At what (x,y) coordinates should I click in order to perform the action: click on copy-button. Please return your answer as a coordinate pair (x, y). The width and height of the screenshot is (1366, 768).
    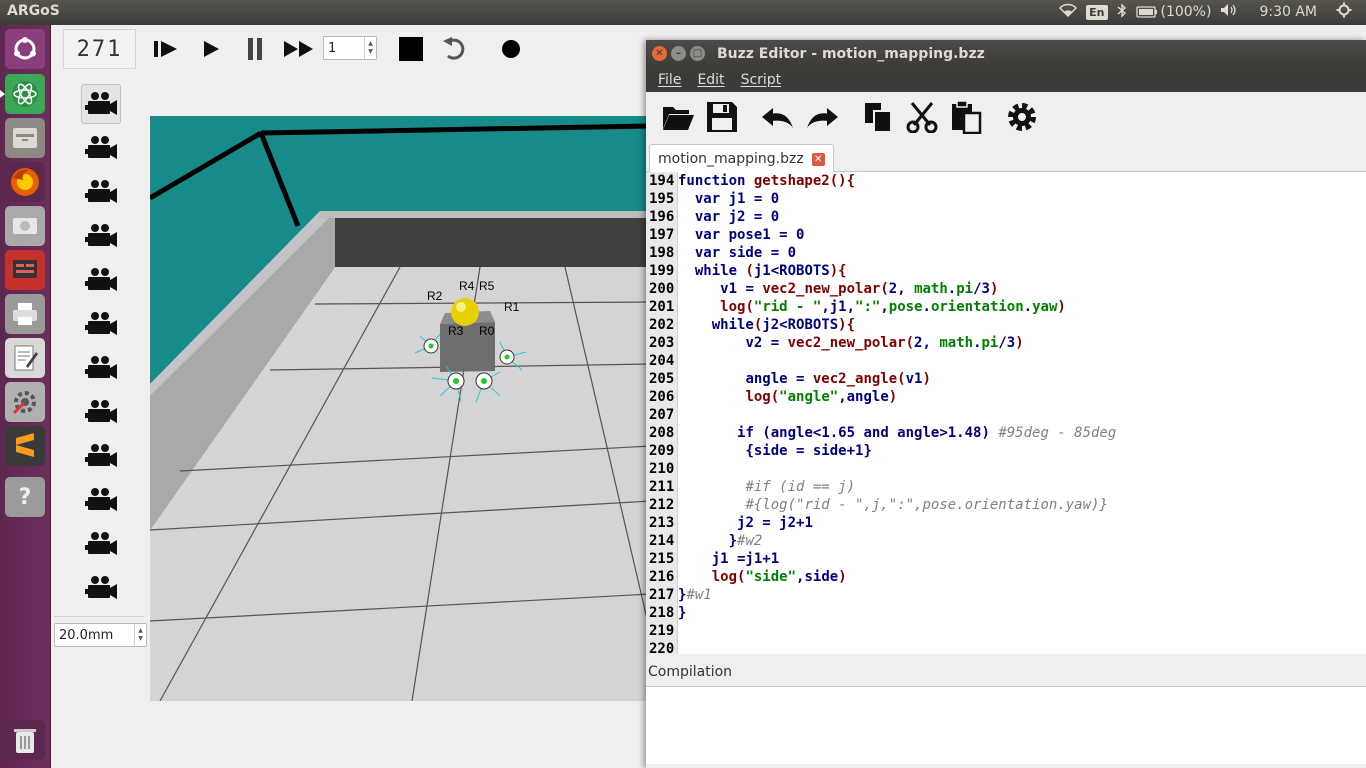
    Looking at the image, I should click on (878, 117).